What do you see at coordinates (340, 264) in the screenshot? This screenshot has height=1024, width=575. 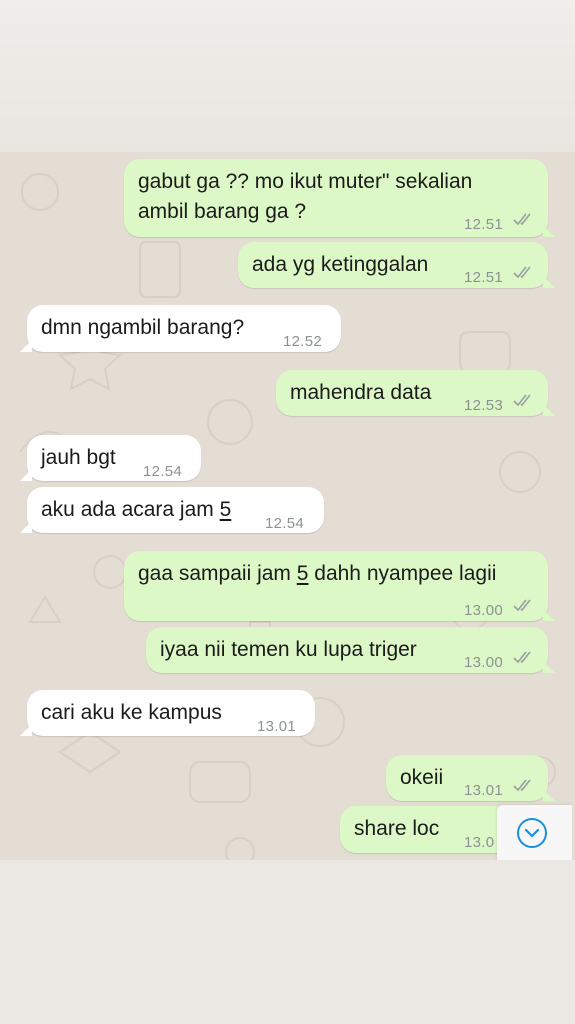 I see `message-text: ada yg ketinggalan` at bounding box center [340, 264].